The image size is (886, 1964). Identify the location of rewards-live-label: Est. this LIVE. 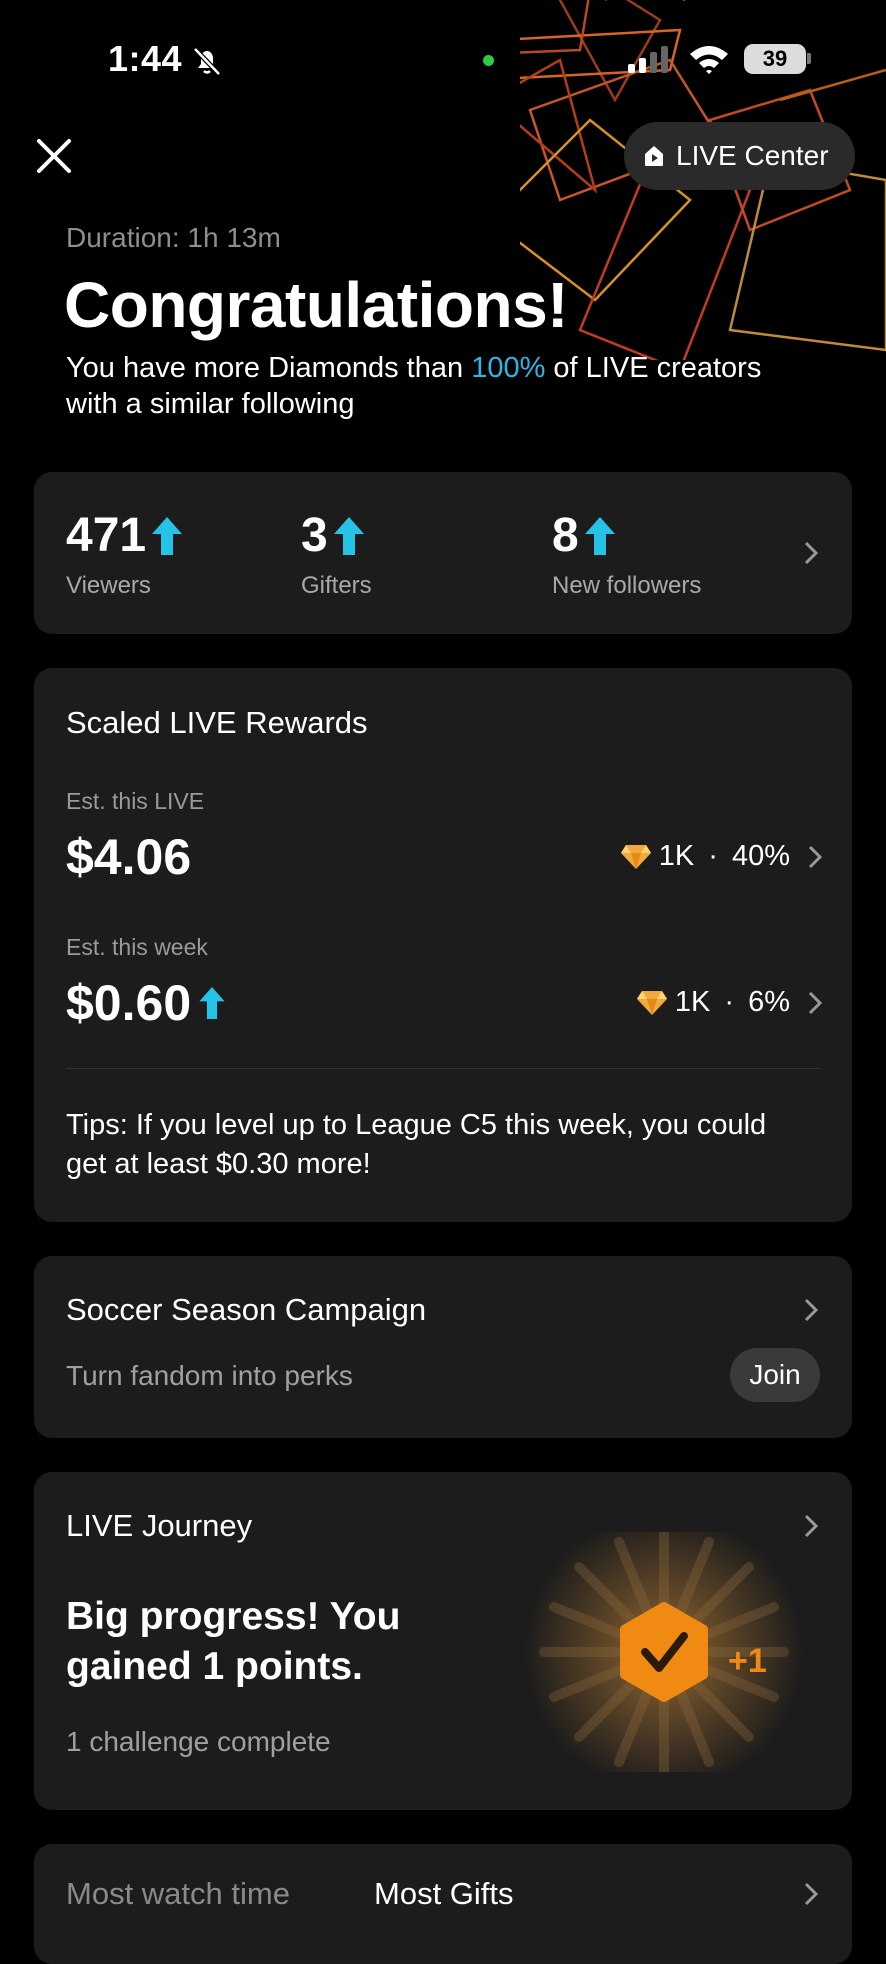
(135, 801).